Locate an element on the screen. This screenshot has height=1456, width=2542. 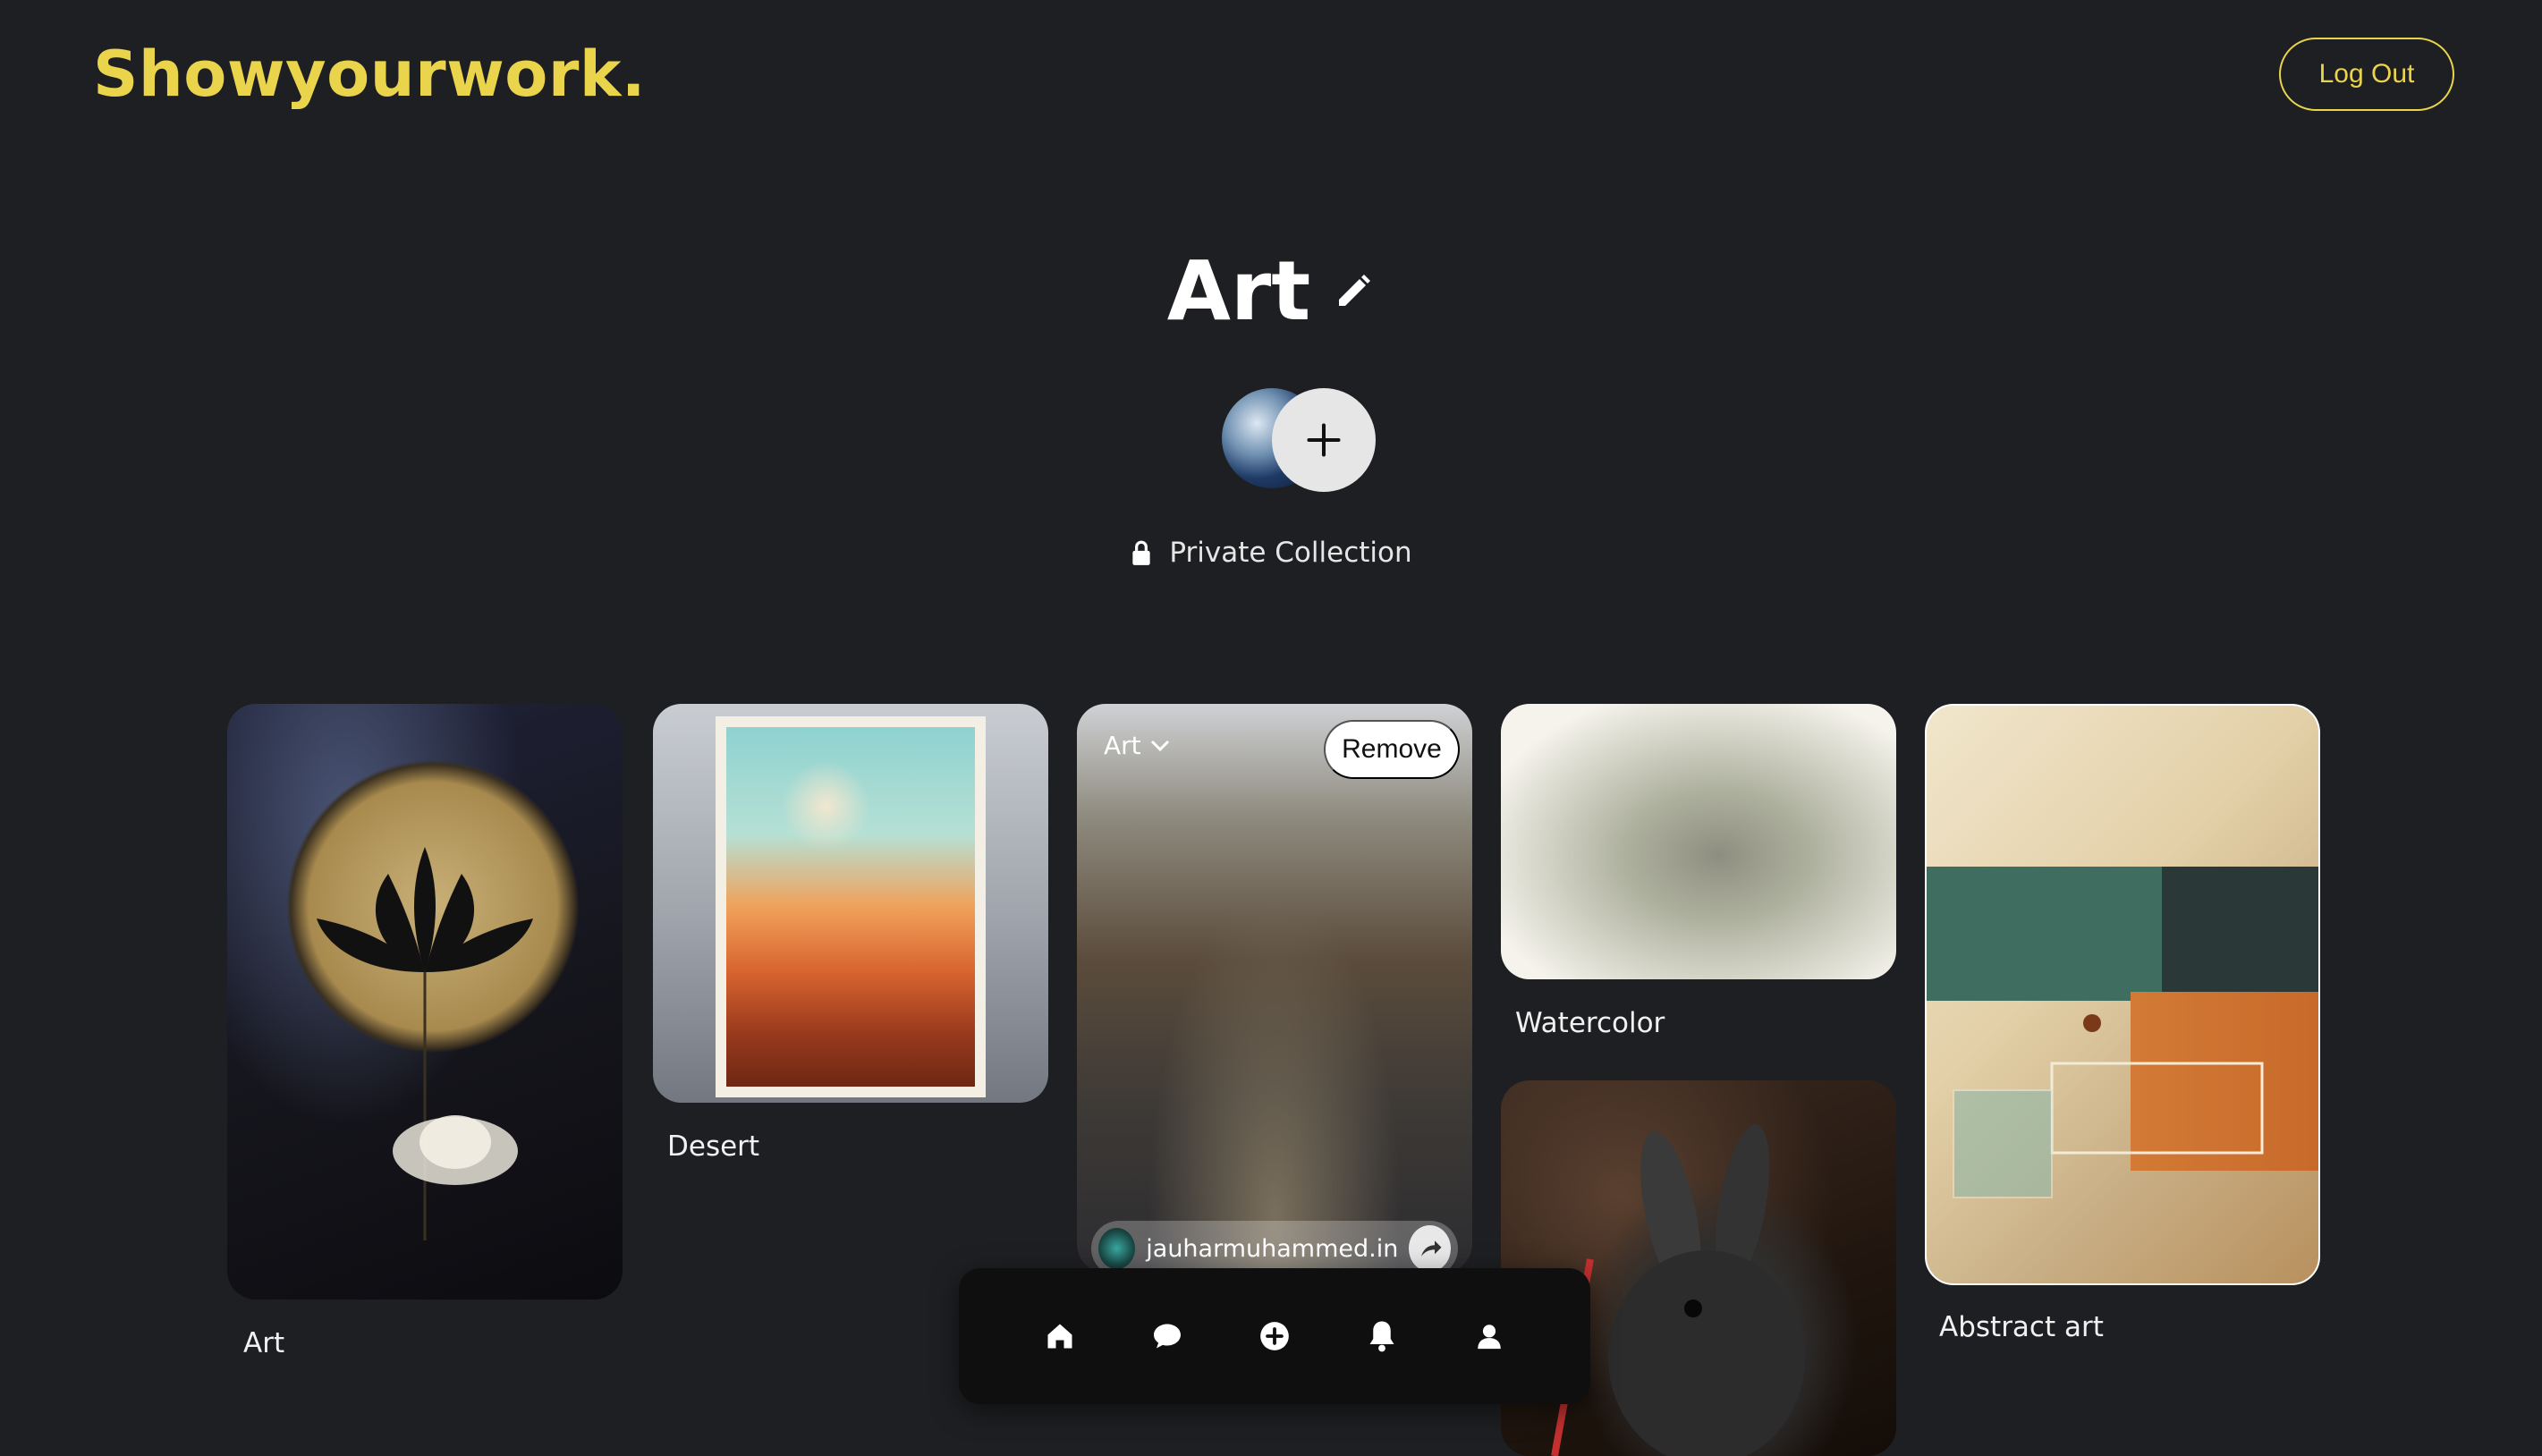
board-select: Art is located at coordinates (1137, 745).